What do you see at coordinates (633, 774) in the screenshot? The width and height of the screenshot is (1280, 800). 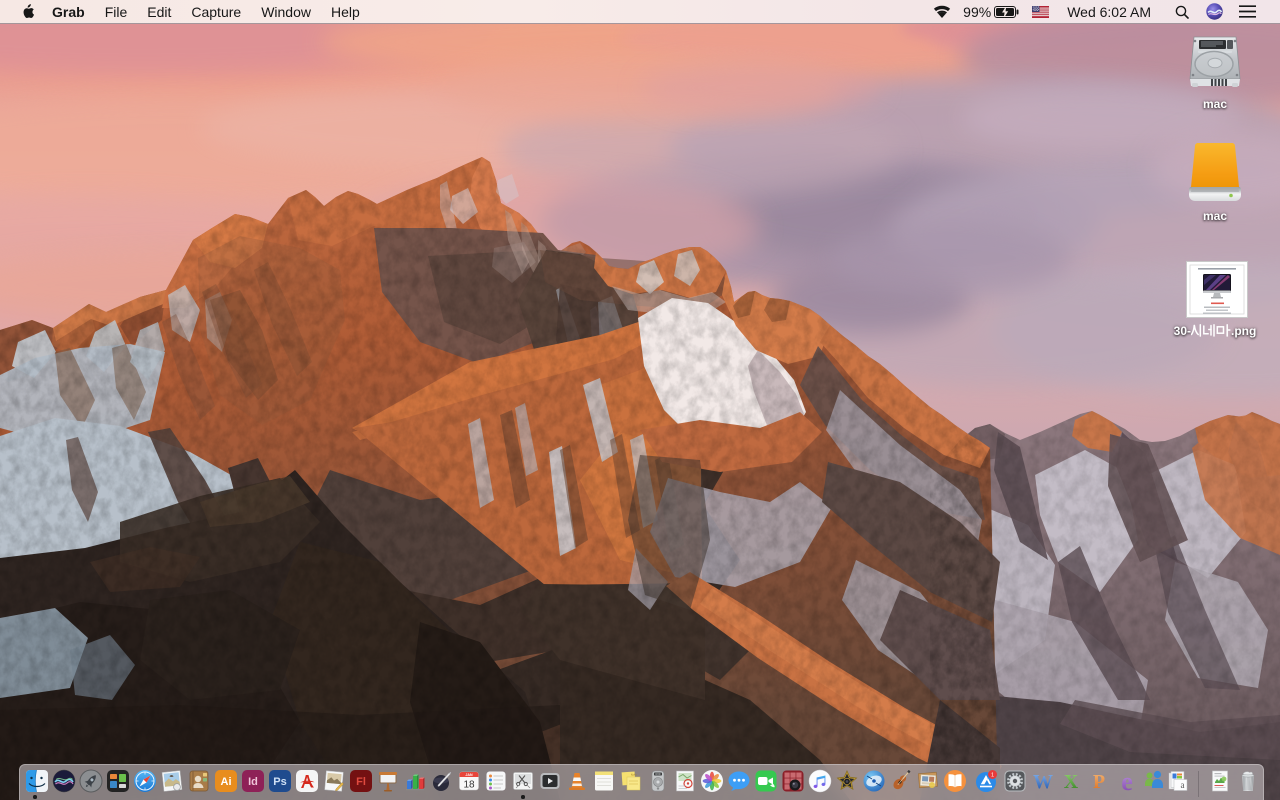 I see `svg-text: Note` at bounding box center [633, 774].